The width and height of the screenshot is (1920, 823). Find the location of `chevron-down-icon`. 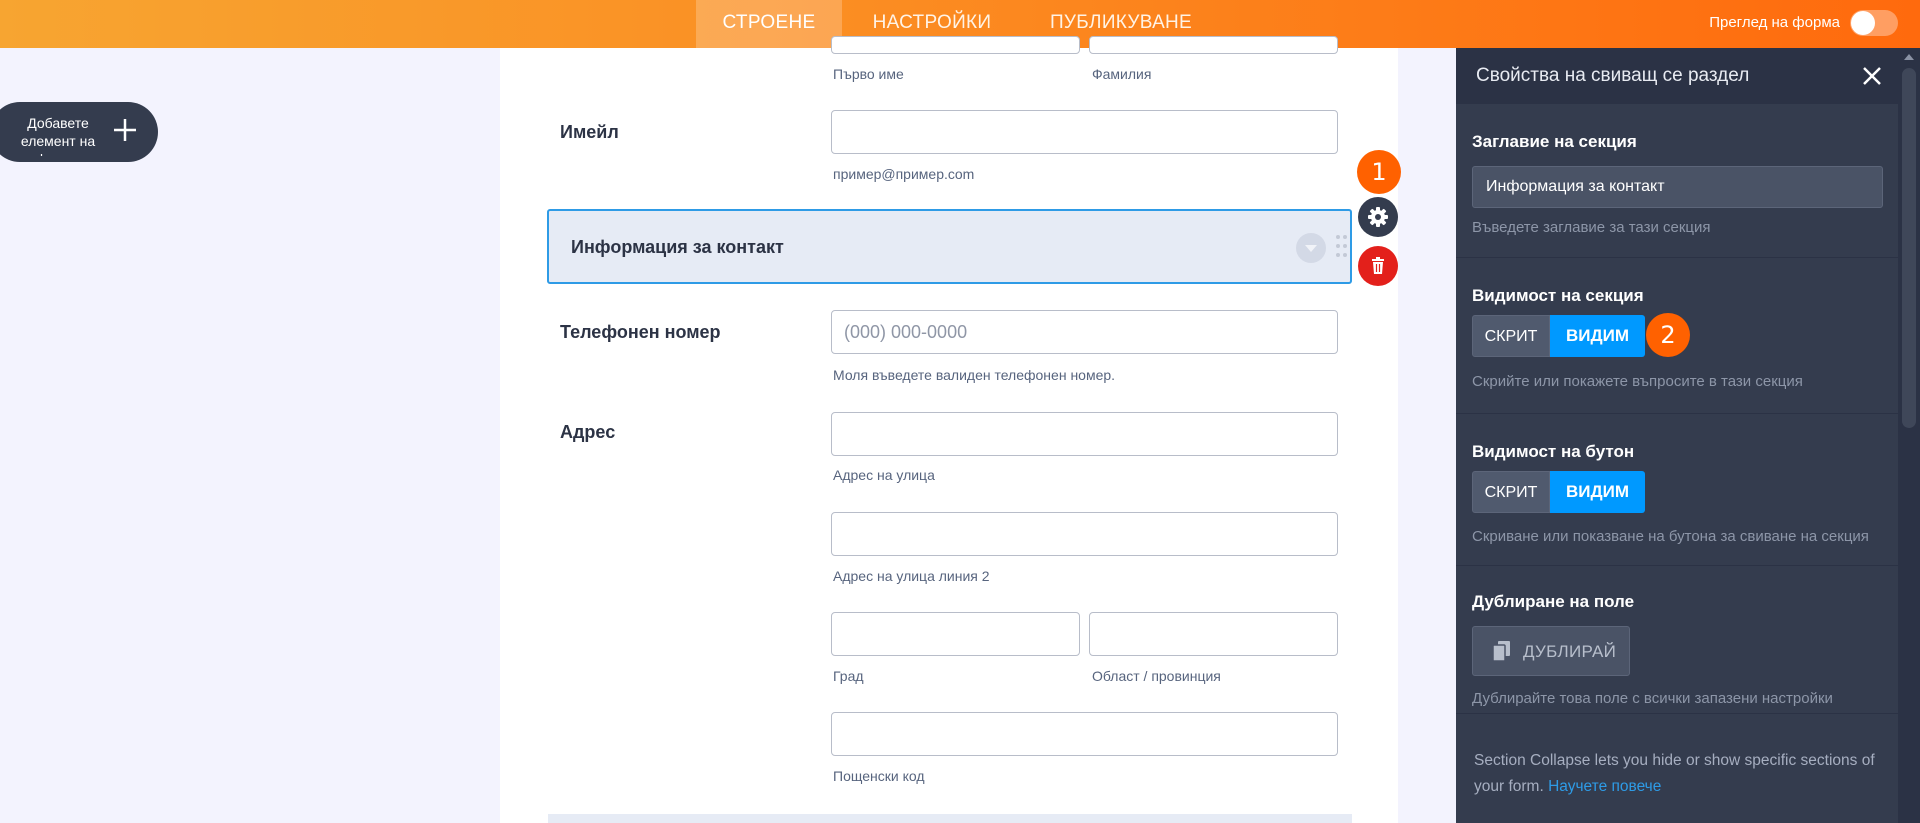

chevron-down-icon is located at coordinates (1311, 248).